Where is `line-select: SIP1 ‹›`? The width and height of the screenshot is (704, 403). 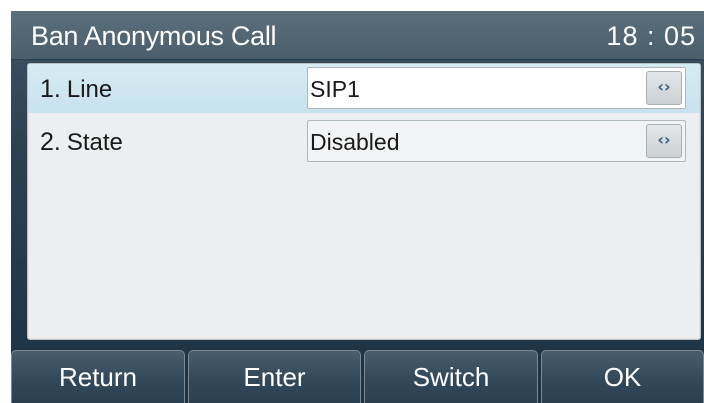
line-select: SIP1 ‹› is located at coordinates (496, 88).